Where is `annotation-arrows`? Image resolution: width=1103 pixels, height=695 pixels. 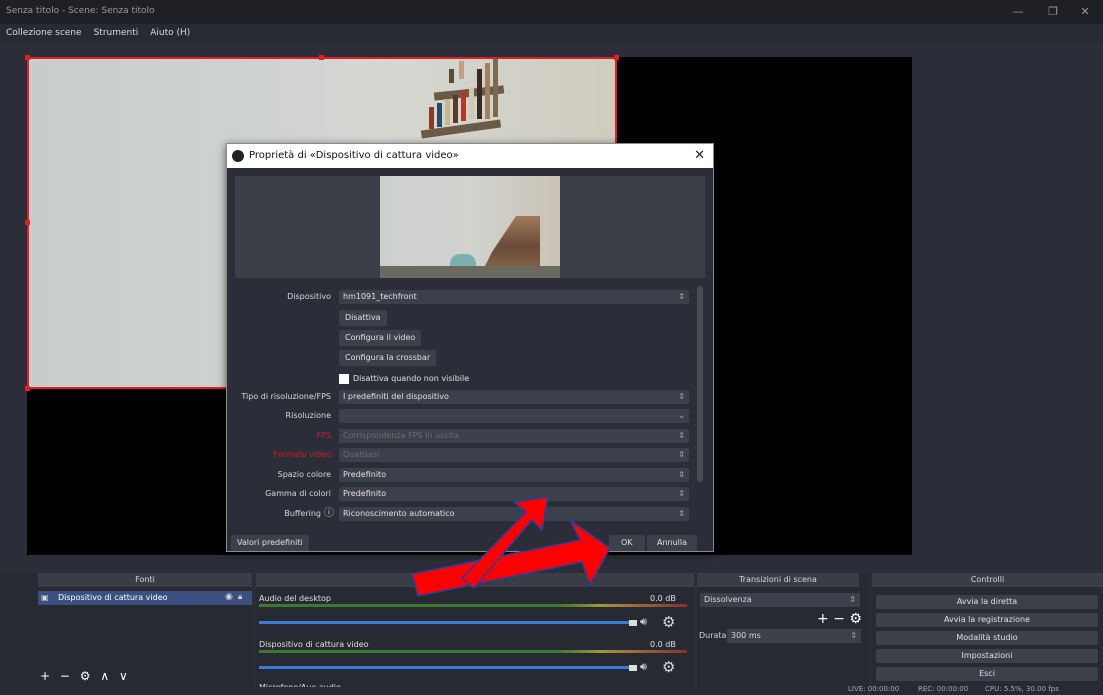
annotation-arrows is located at coordinates (511, 546).